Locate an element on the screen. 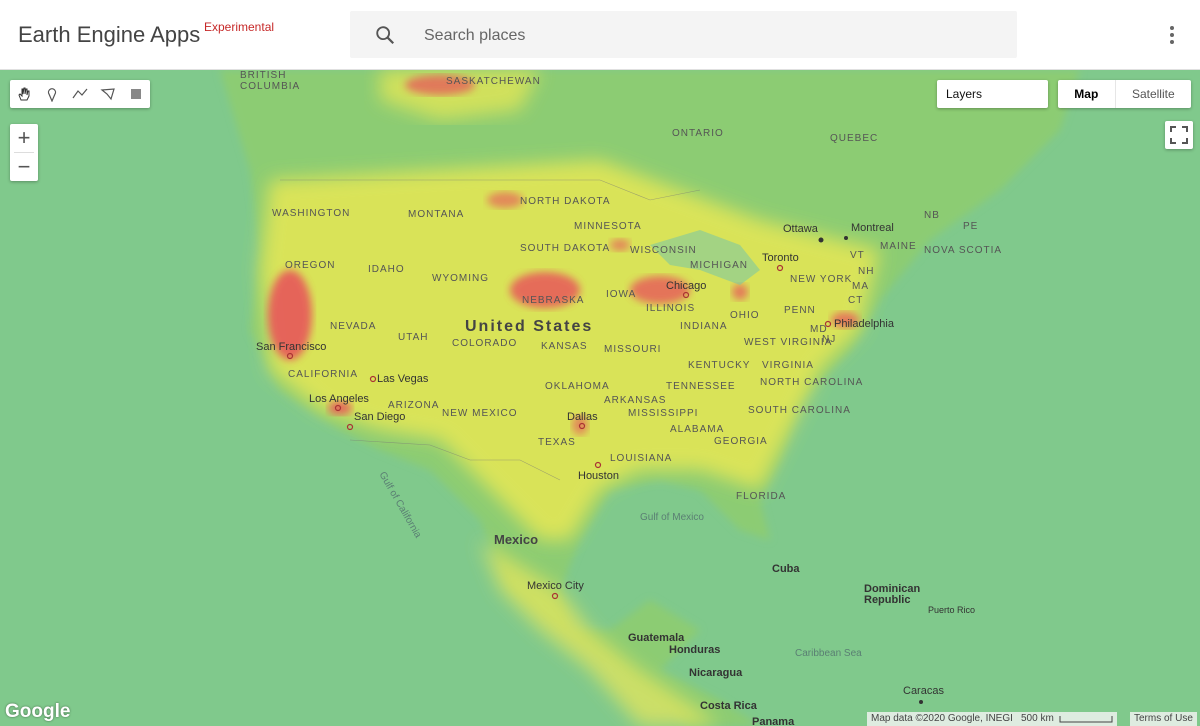 The width and height of the screenshot is (1200, 726). drawing-toolbar is located at coordinates (80, 94).